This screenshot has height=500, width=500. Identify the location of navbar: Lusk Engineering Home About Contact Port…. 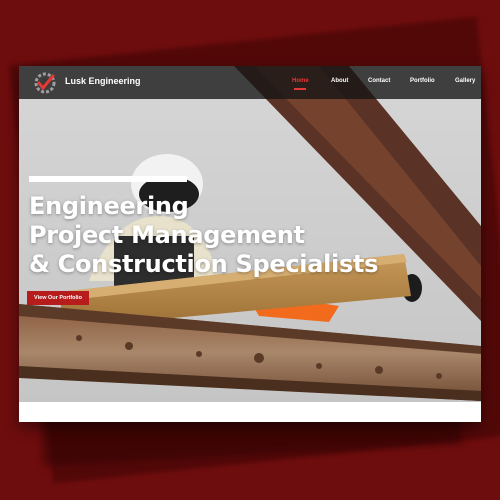
(250, 82).